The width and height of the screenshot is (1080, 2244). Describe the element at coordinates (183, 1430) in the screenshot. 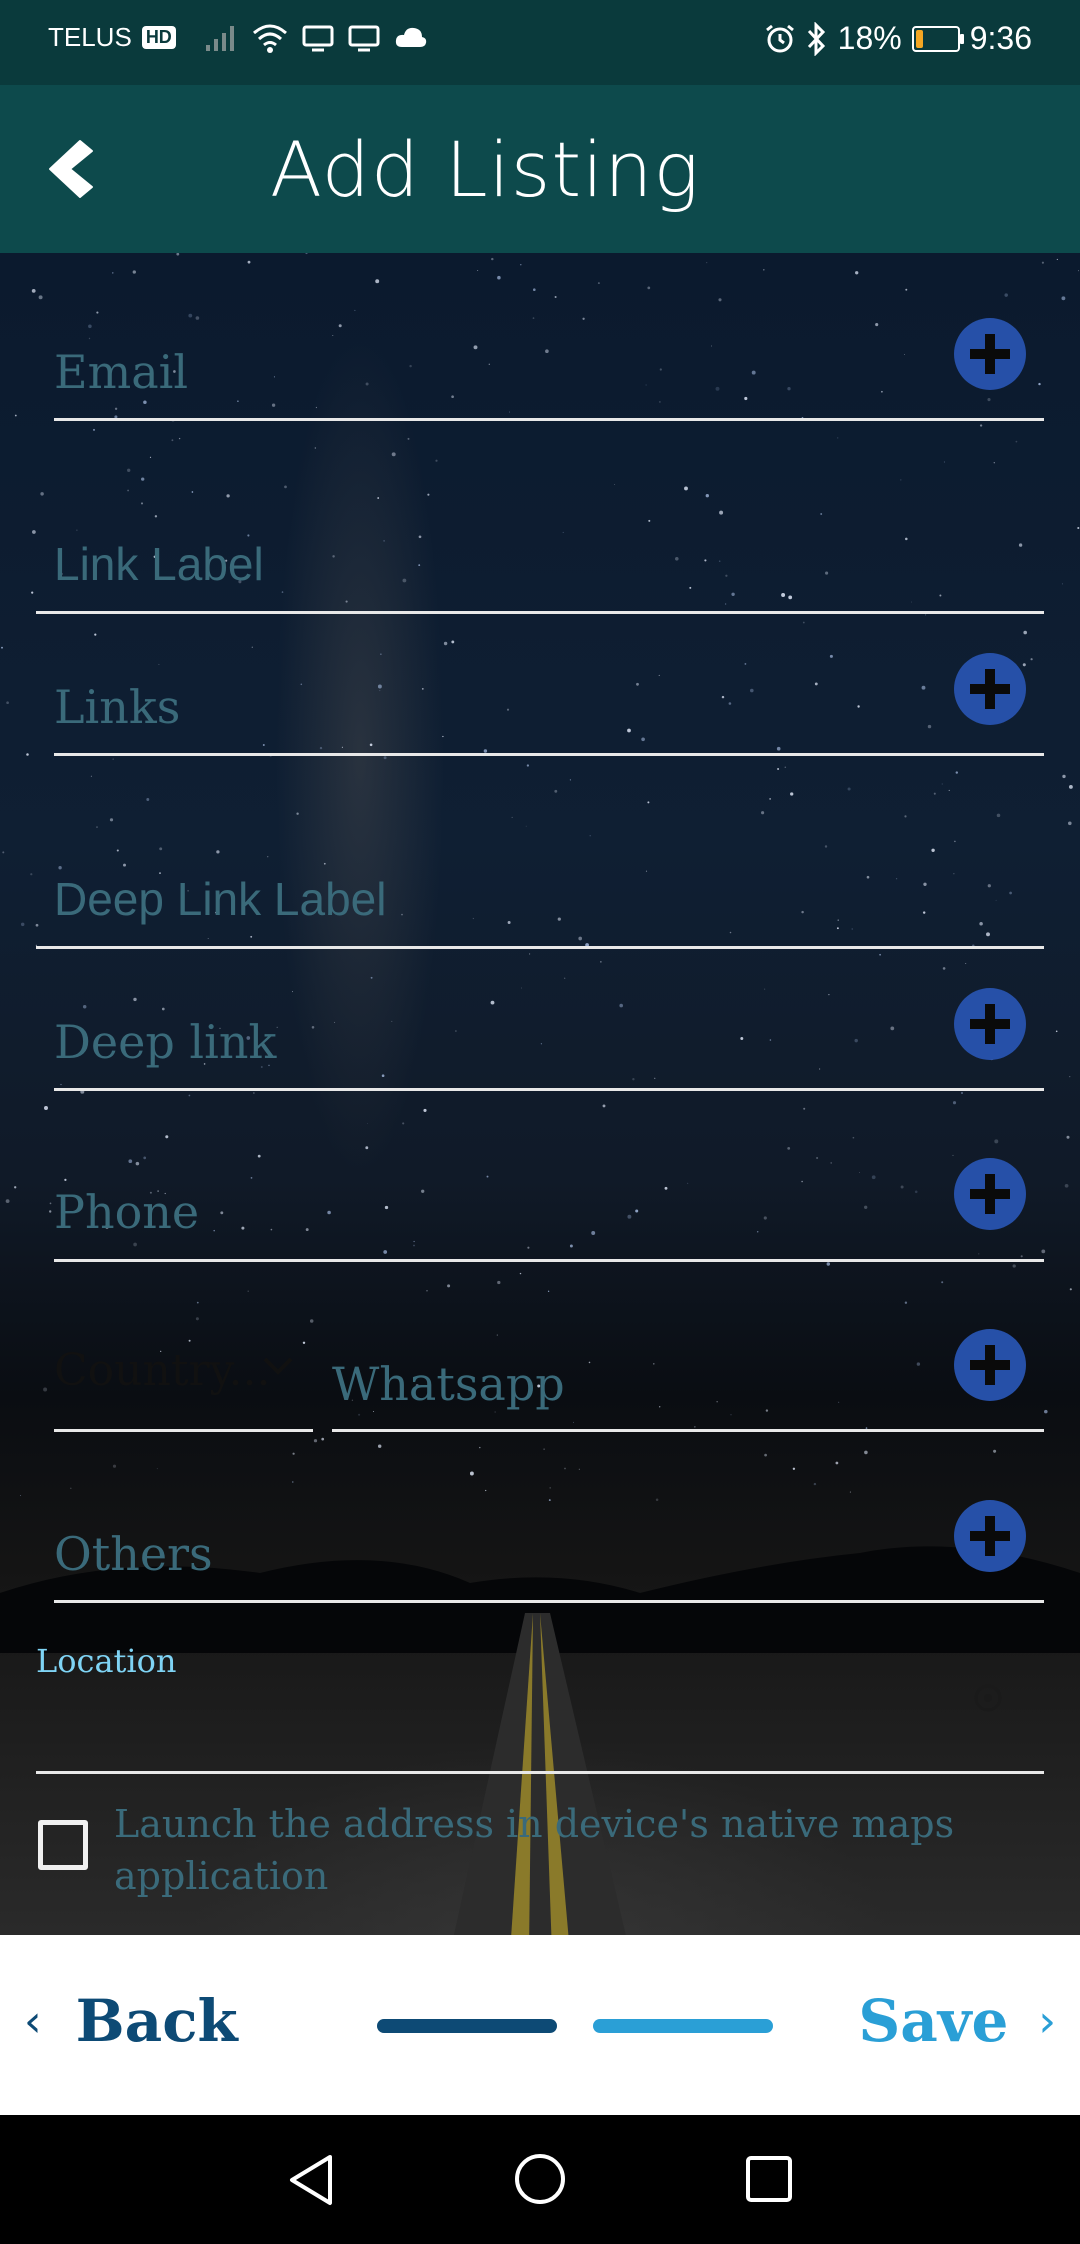

I see `country-underline` at that location.